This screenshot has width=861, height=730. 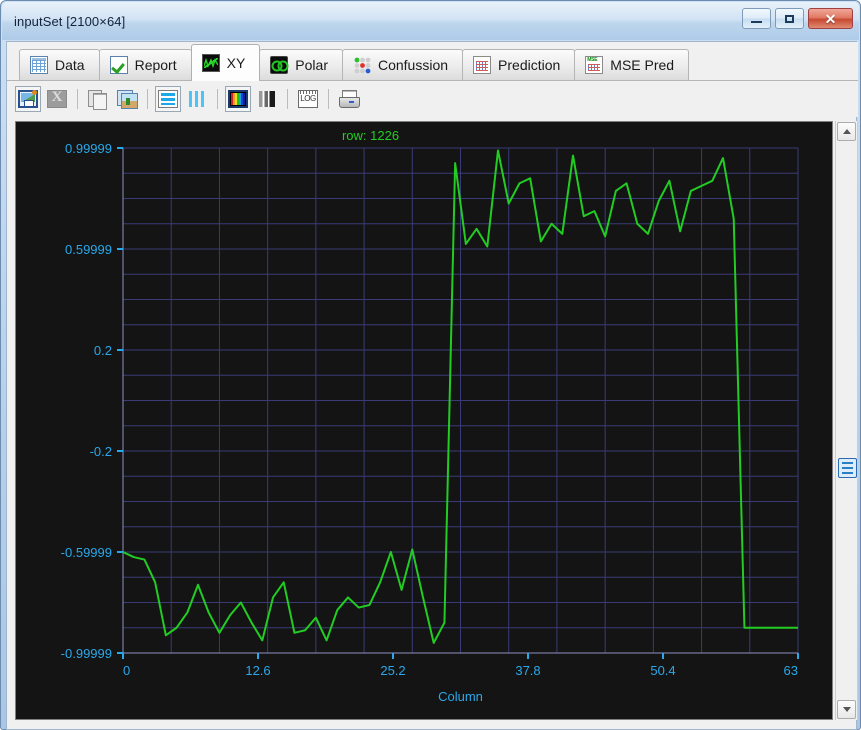 What do you see at coordinates (756, 18) in the screenshot?
I see `minimize-button` at bounding box center [756, 18].